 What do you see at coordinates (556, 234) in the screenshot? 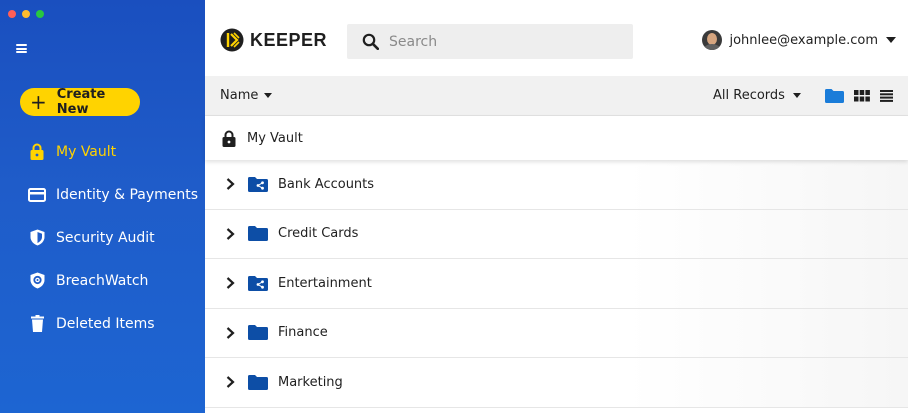
I see `folder-row-credit-cards: Credit Cards` at bounding box center [556, 234].